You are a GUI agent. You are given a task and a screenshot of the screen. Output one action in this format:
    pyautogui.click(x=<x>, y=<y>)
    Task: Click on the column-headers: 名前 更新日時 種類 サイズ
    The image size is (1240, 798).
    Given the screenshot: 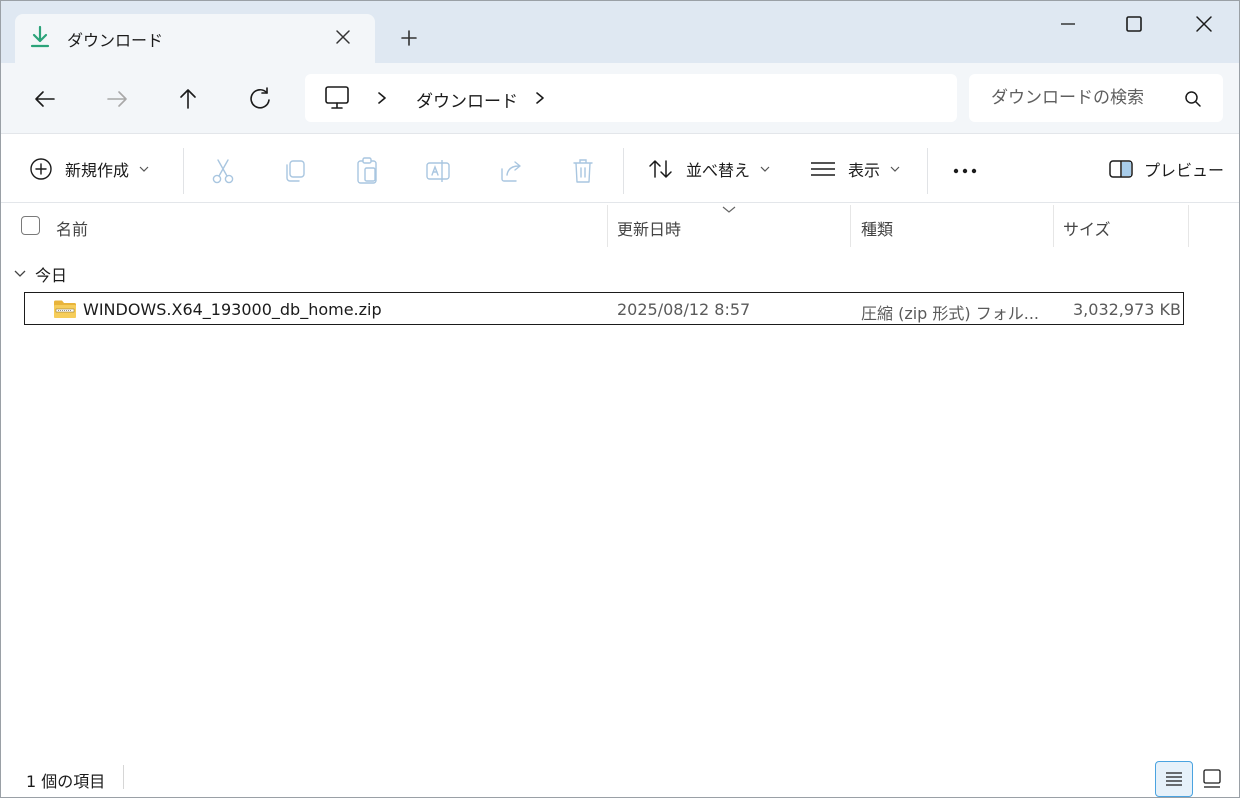 What is the action you would take?
    pyautogui.click(x=620, y=226)
    